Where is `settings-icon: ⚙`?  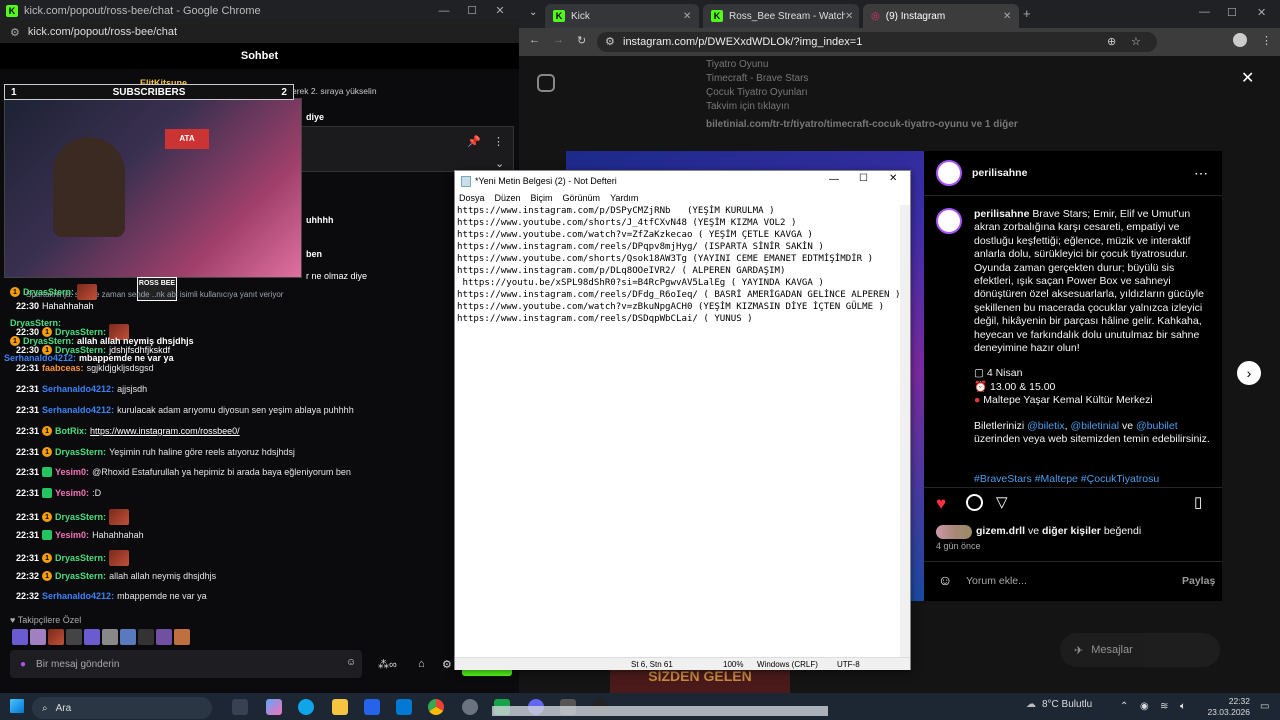 settings-icon: ⚙ is located at coordinates (447, 664).